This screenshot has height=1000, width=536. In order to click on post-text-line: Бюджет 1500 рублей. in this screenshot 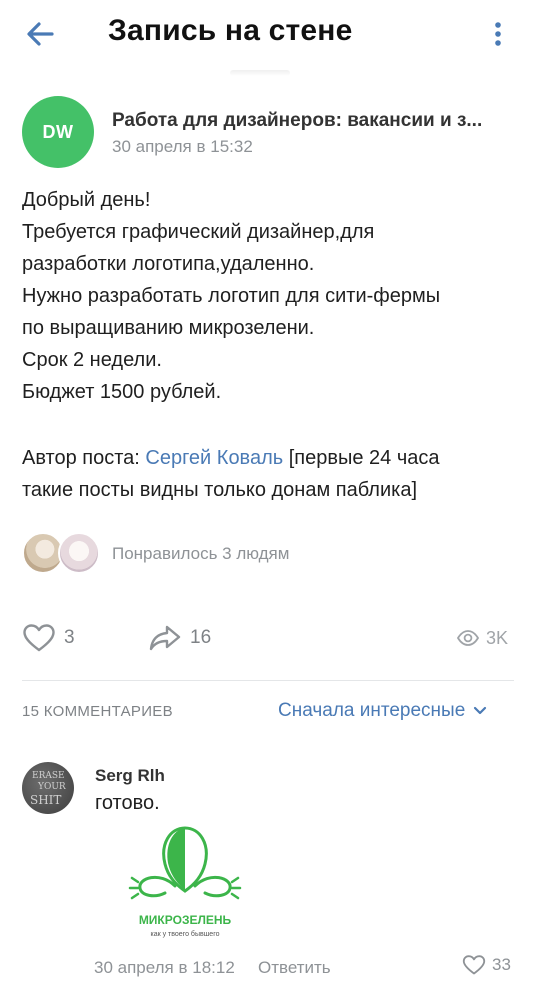, I will do `click(122, 392)`.